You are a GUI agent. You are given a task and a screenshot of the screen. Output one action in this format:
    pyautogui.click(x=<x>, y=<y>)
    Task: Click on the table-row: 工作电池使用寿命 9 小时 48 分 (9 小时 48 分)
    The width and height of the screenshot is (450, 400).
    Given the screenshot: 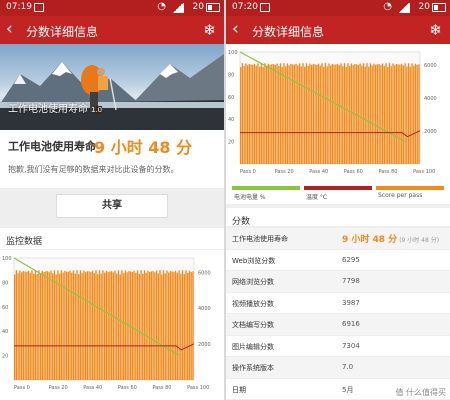 What is the action you would take?
    pyautogui.click(x=338, y=239)
    